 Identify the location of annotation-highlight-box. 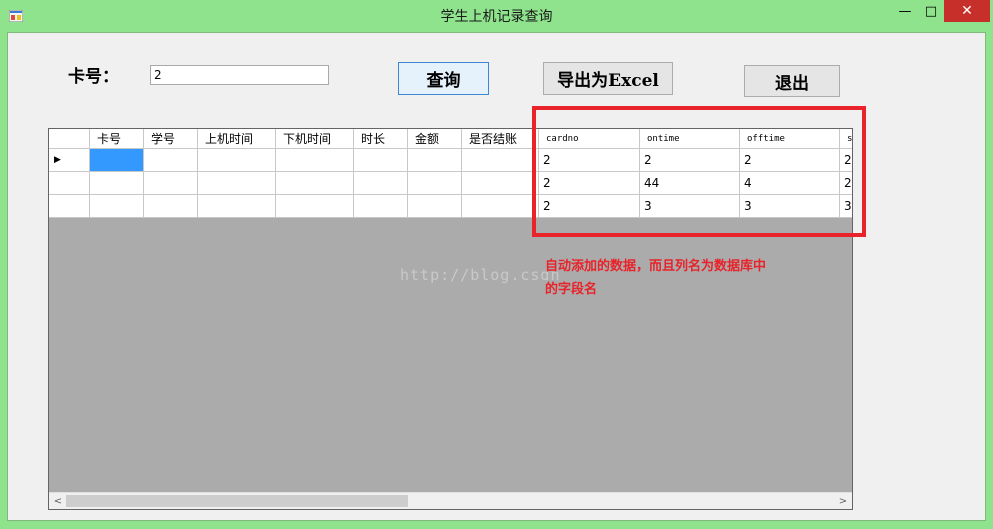
(699, 171).